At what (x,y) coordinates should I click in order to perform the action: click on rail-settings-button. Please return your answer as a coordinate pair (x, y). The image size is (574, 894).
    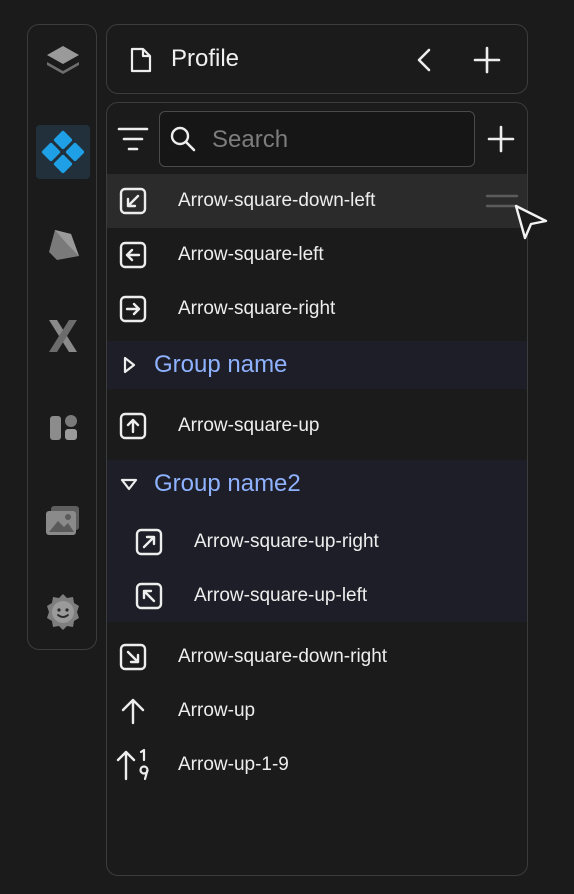
    Looking at the image, I should click on (63, 612).